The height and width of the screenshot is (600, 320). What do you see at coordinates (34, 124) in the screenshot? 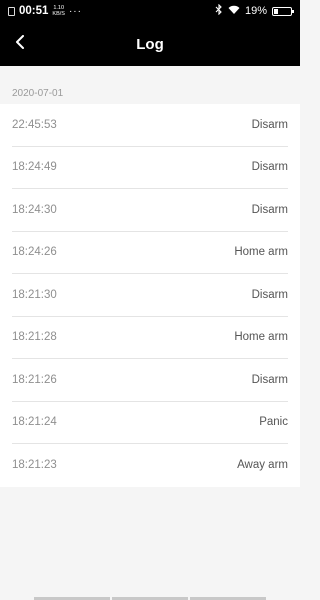
I see `log-time: 22:45:53` at bounding box center [34, 124].